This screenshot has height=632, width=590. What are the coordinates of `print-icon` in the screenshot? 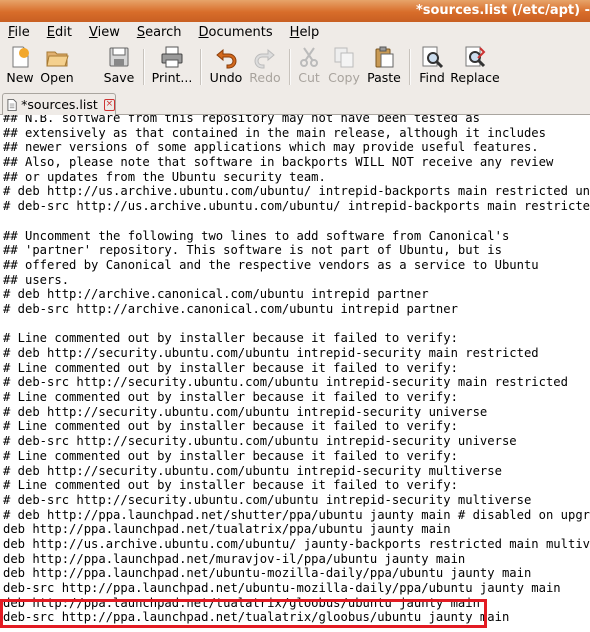 It's located at (172, 57).